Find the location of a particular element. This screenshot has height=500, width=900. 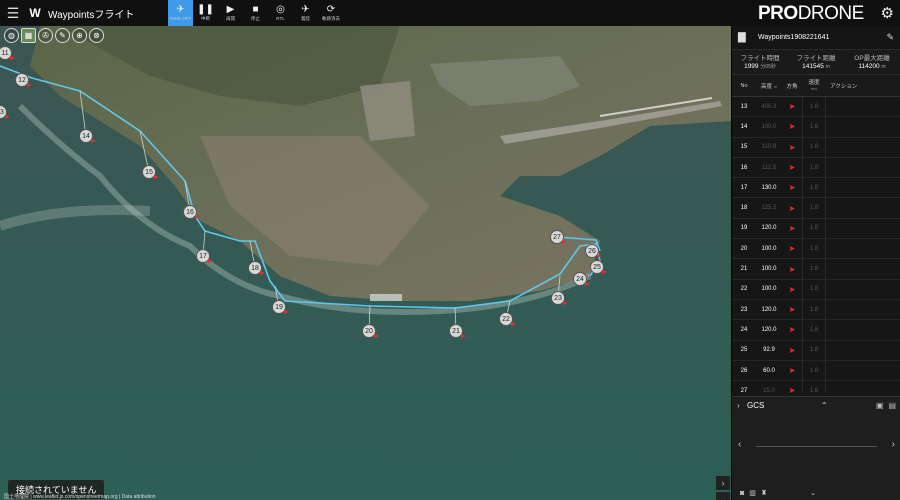

button-label: 停止 is located at coordinates (255, 18).